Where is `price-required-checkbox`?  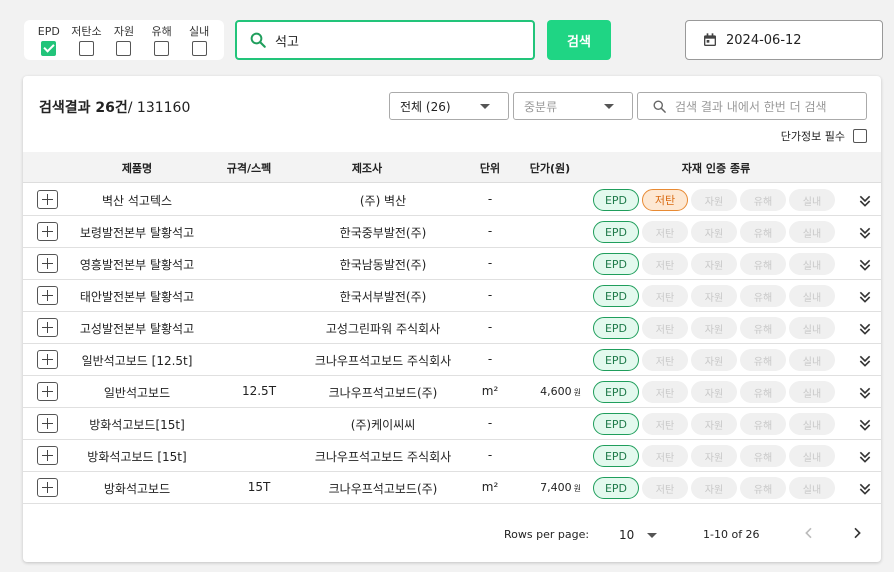
price-required-checkbox is located at coordinates (860, 136).